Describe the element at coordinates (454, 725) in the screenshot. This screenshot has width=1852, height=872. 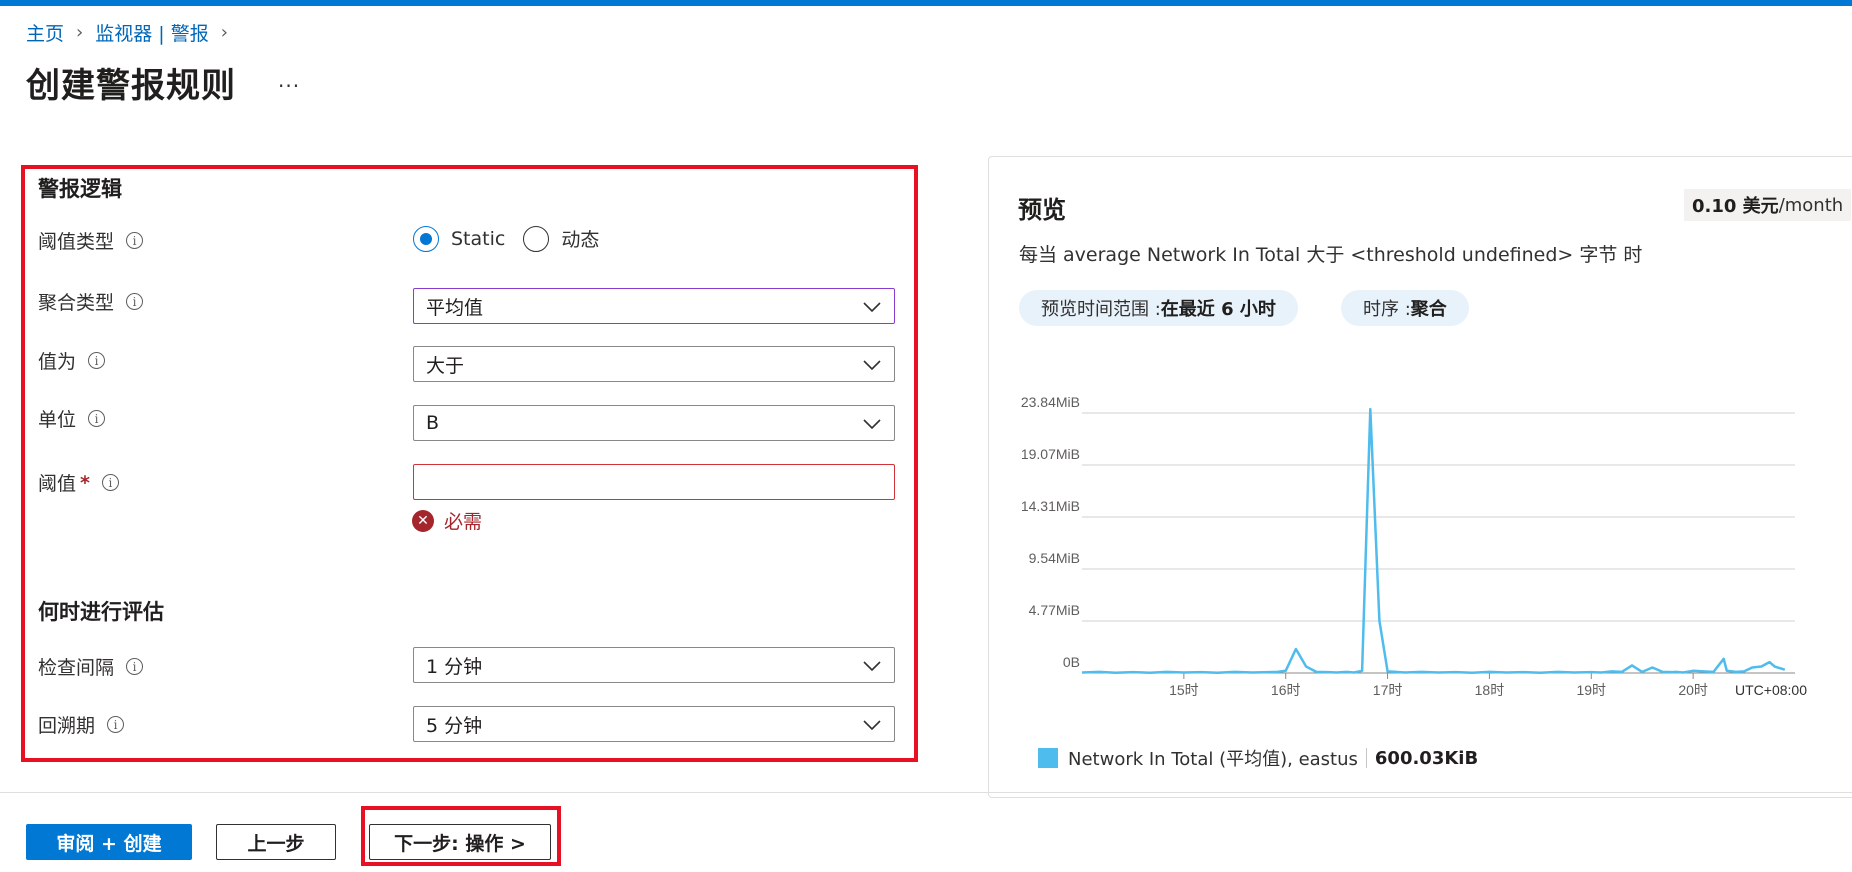
I see `lookback-period-value: 5 分钟` at that location.